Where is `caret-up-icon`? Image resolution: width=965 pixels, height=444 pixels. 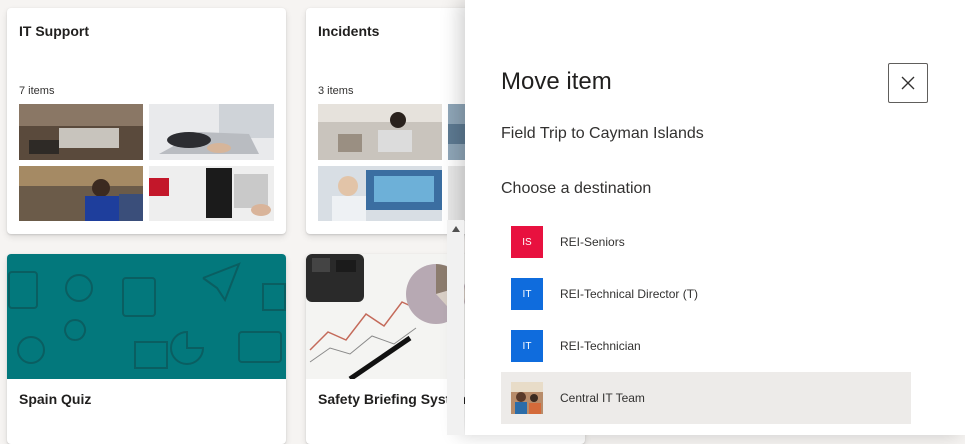
caret-up-icon is located at coordinates (455, 228).